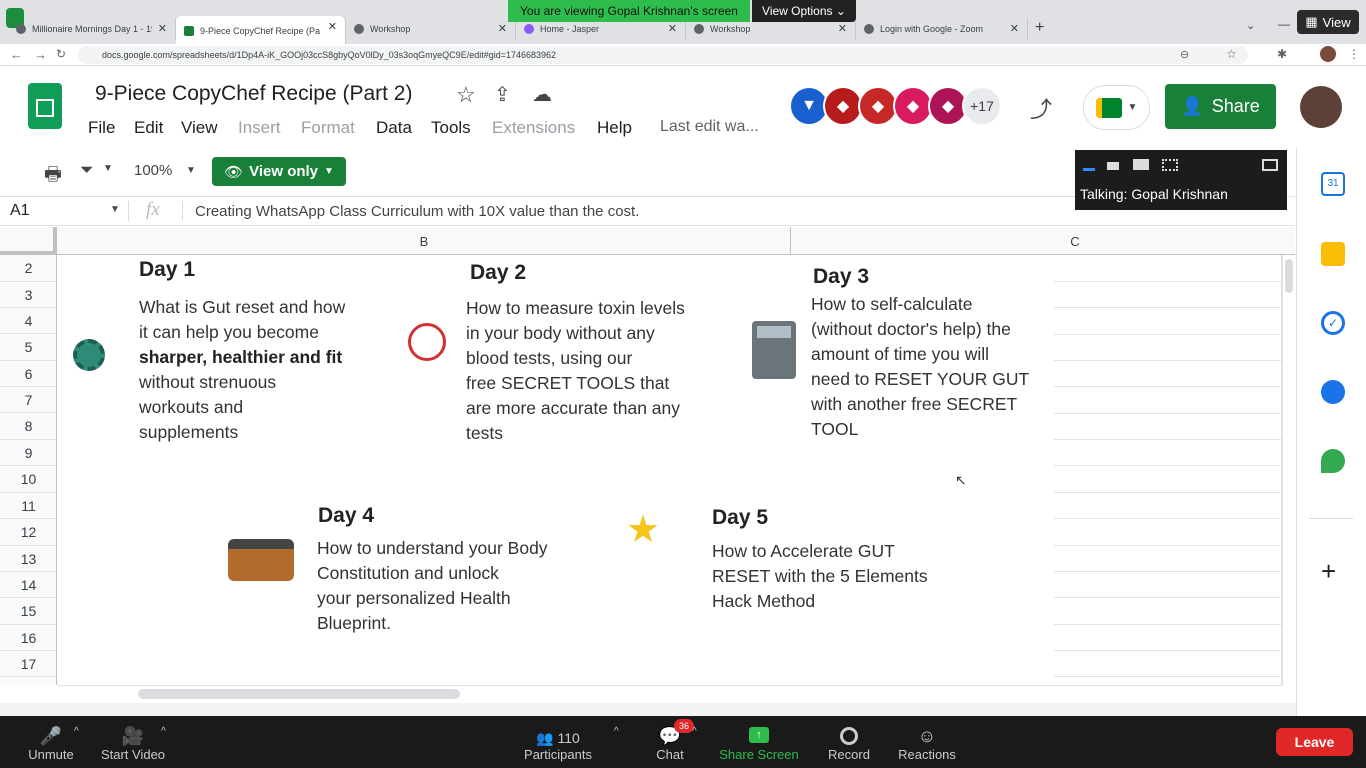  I want to click on print-icon: 🖶, so click(53, 176).